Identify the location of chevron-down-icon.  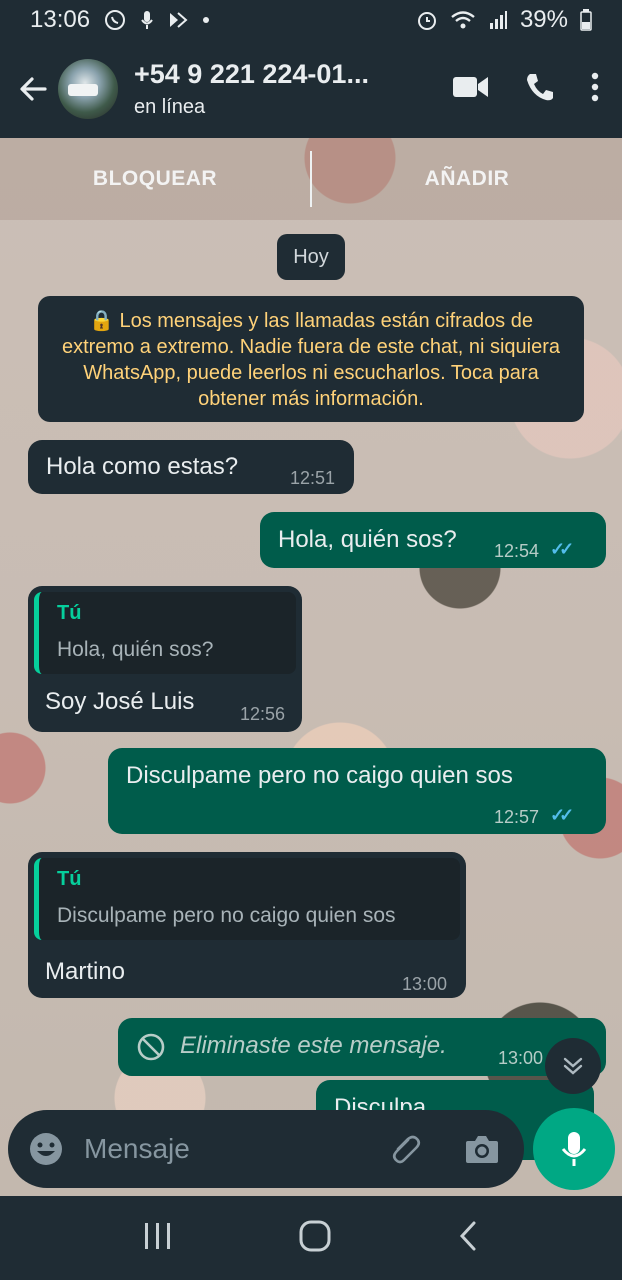
(573, 1066).